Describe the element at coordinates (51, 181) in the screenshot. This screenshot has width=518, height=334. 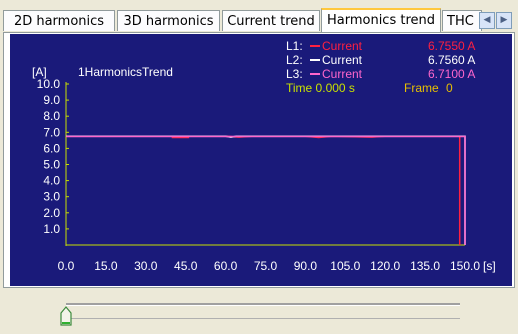
I see `y-tick-label: 4.0` at that location.